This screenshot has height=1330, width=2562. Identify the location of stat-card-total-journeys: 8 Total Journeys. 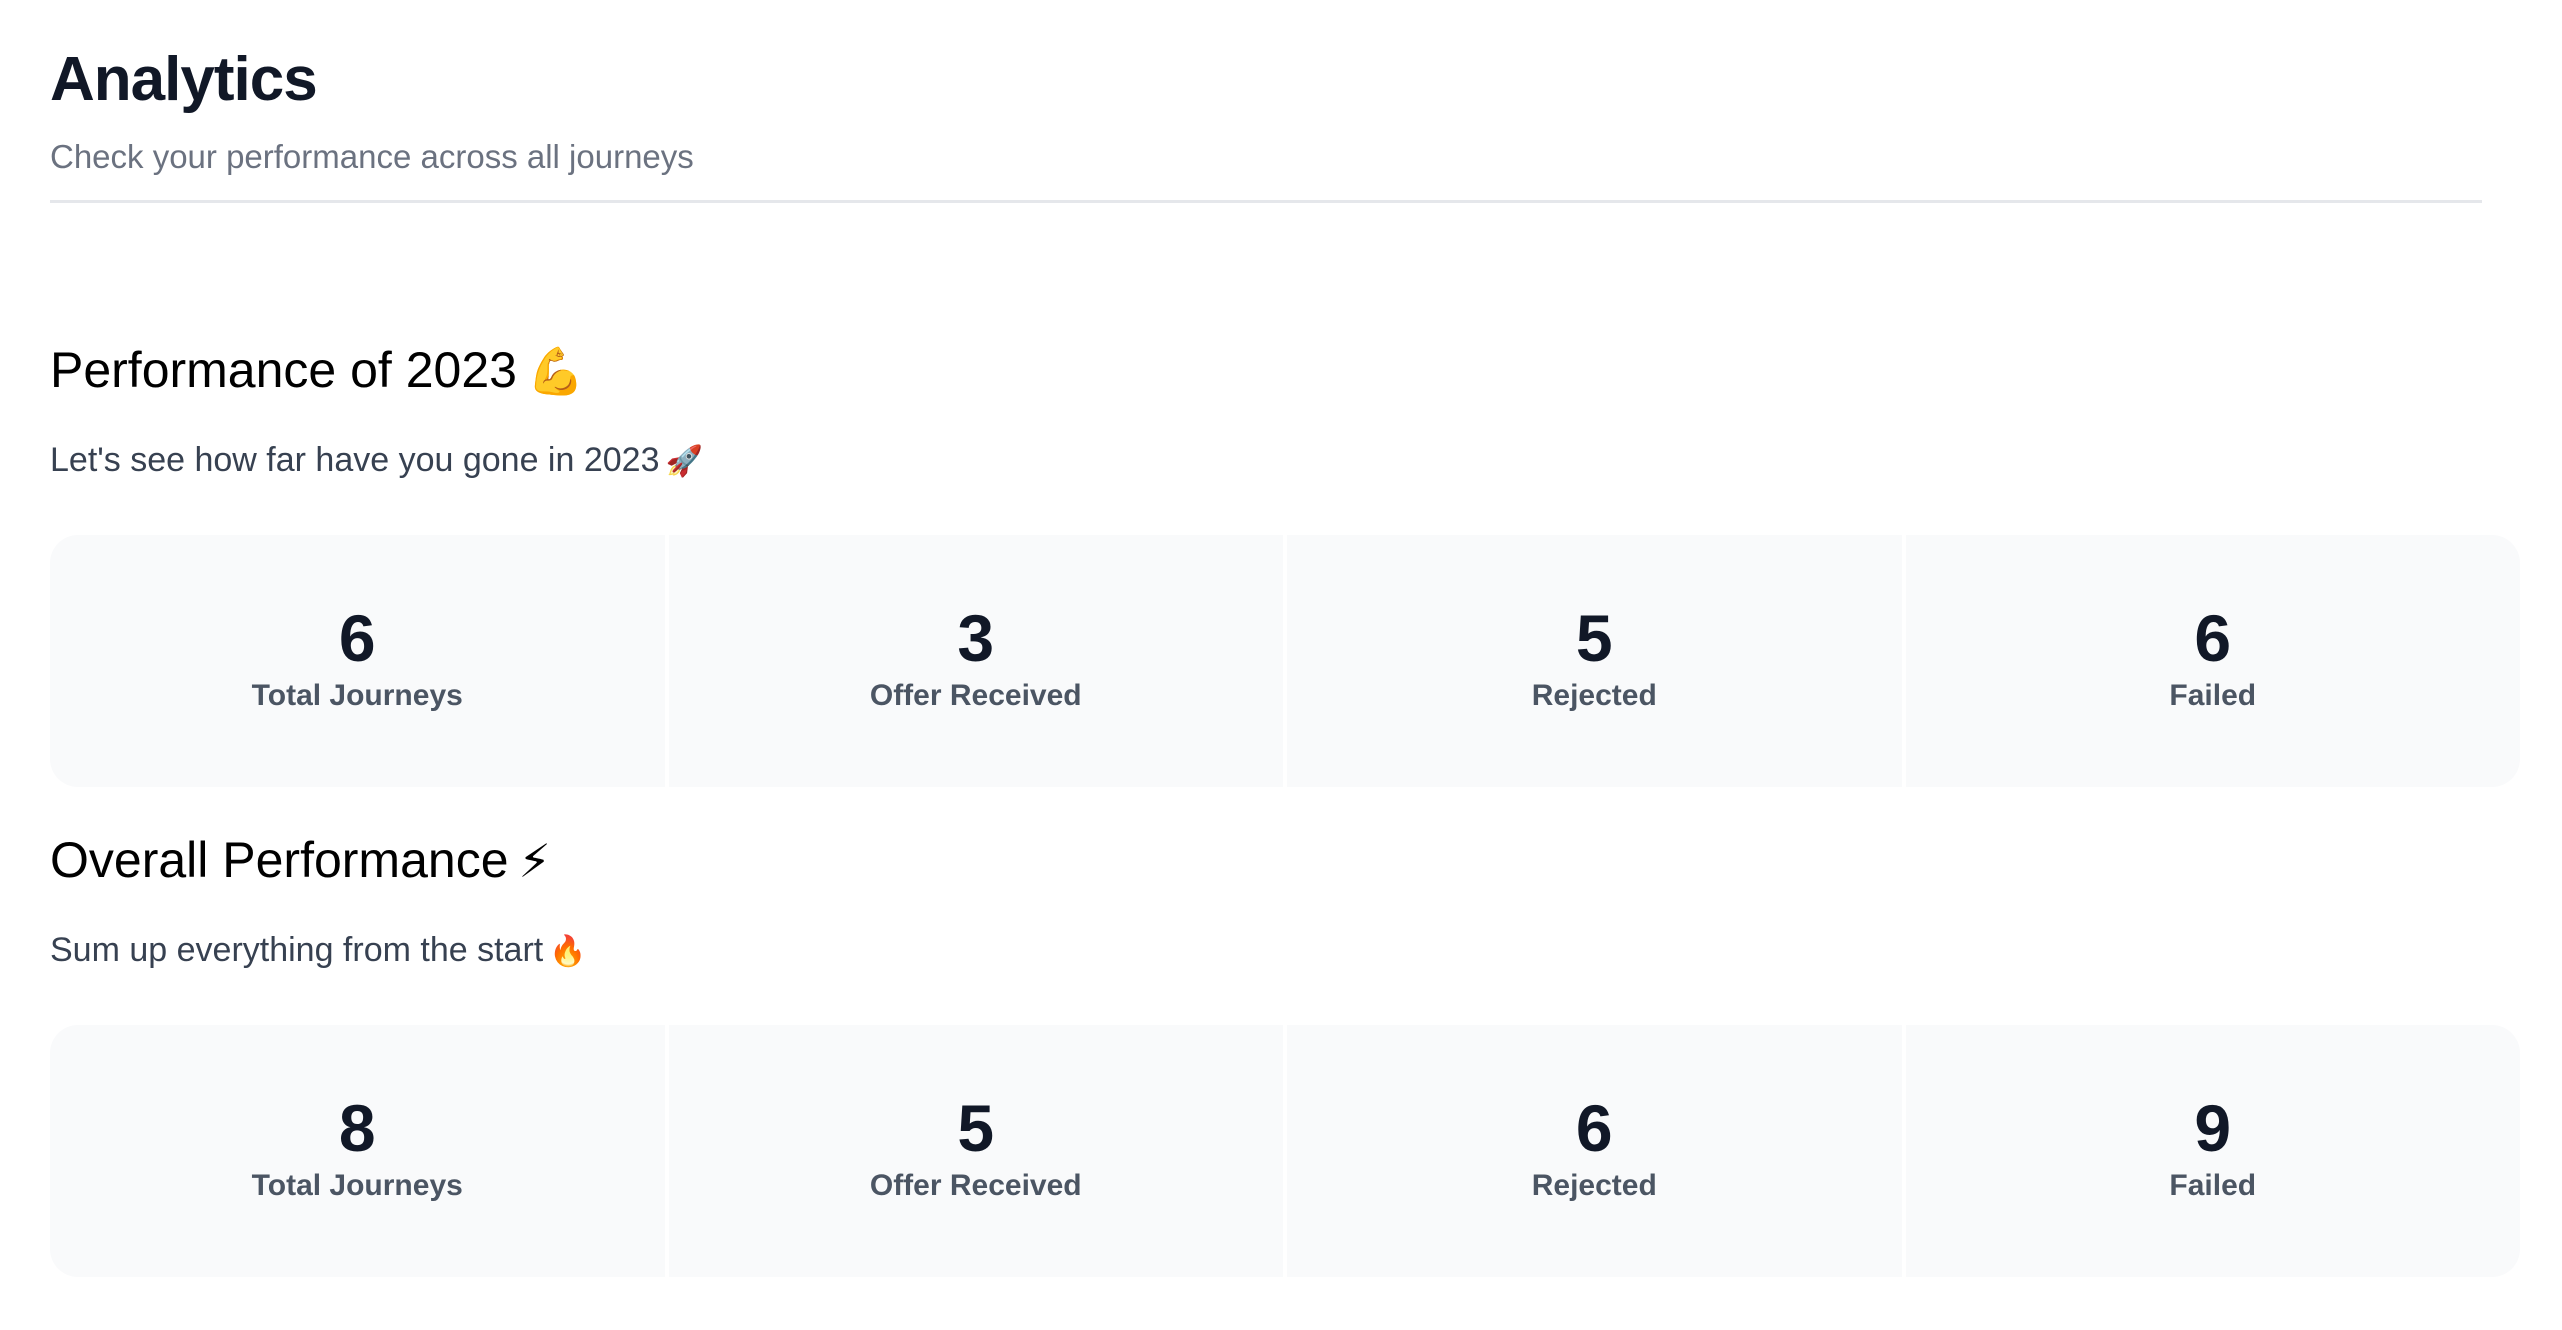
(357, 1151).